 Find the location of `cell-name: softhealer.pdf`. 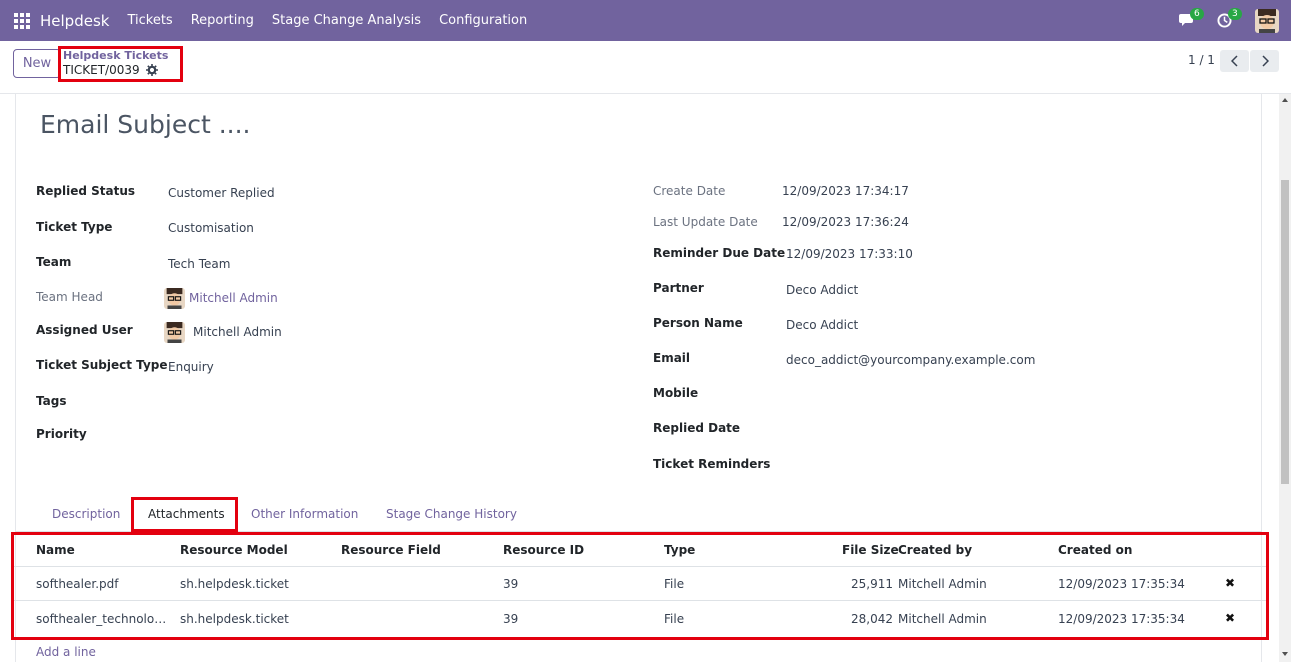

cell-name: softhealer.pdf is located at coordinates (77, 584).